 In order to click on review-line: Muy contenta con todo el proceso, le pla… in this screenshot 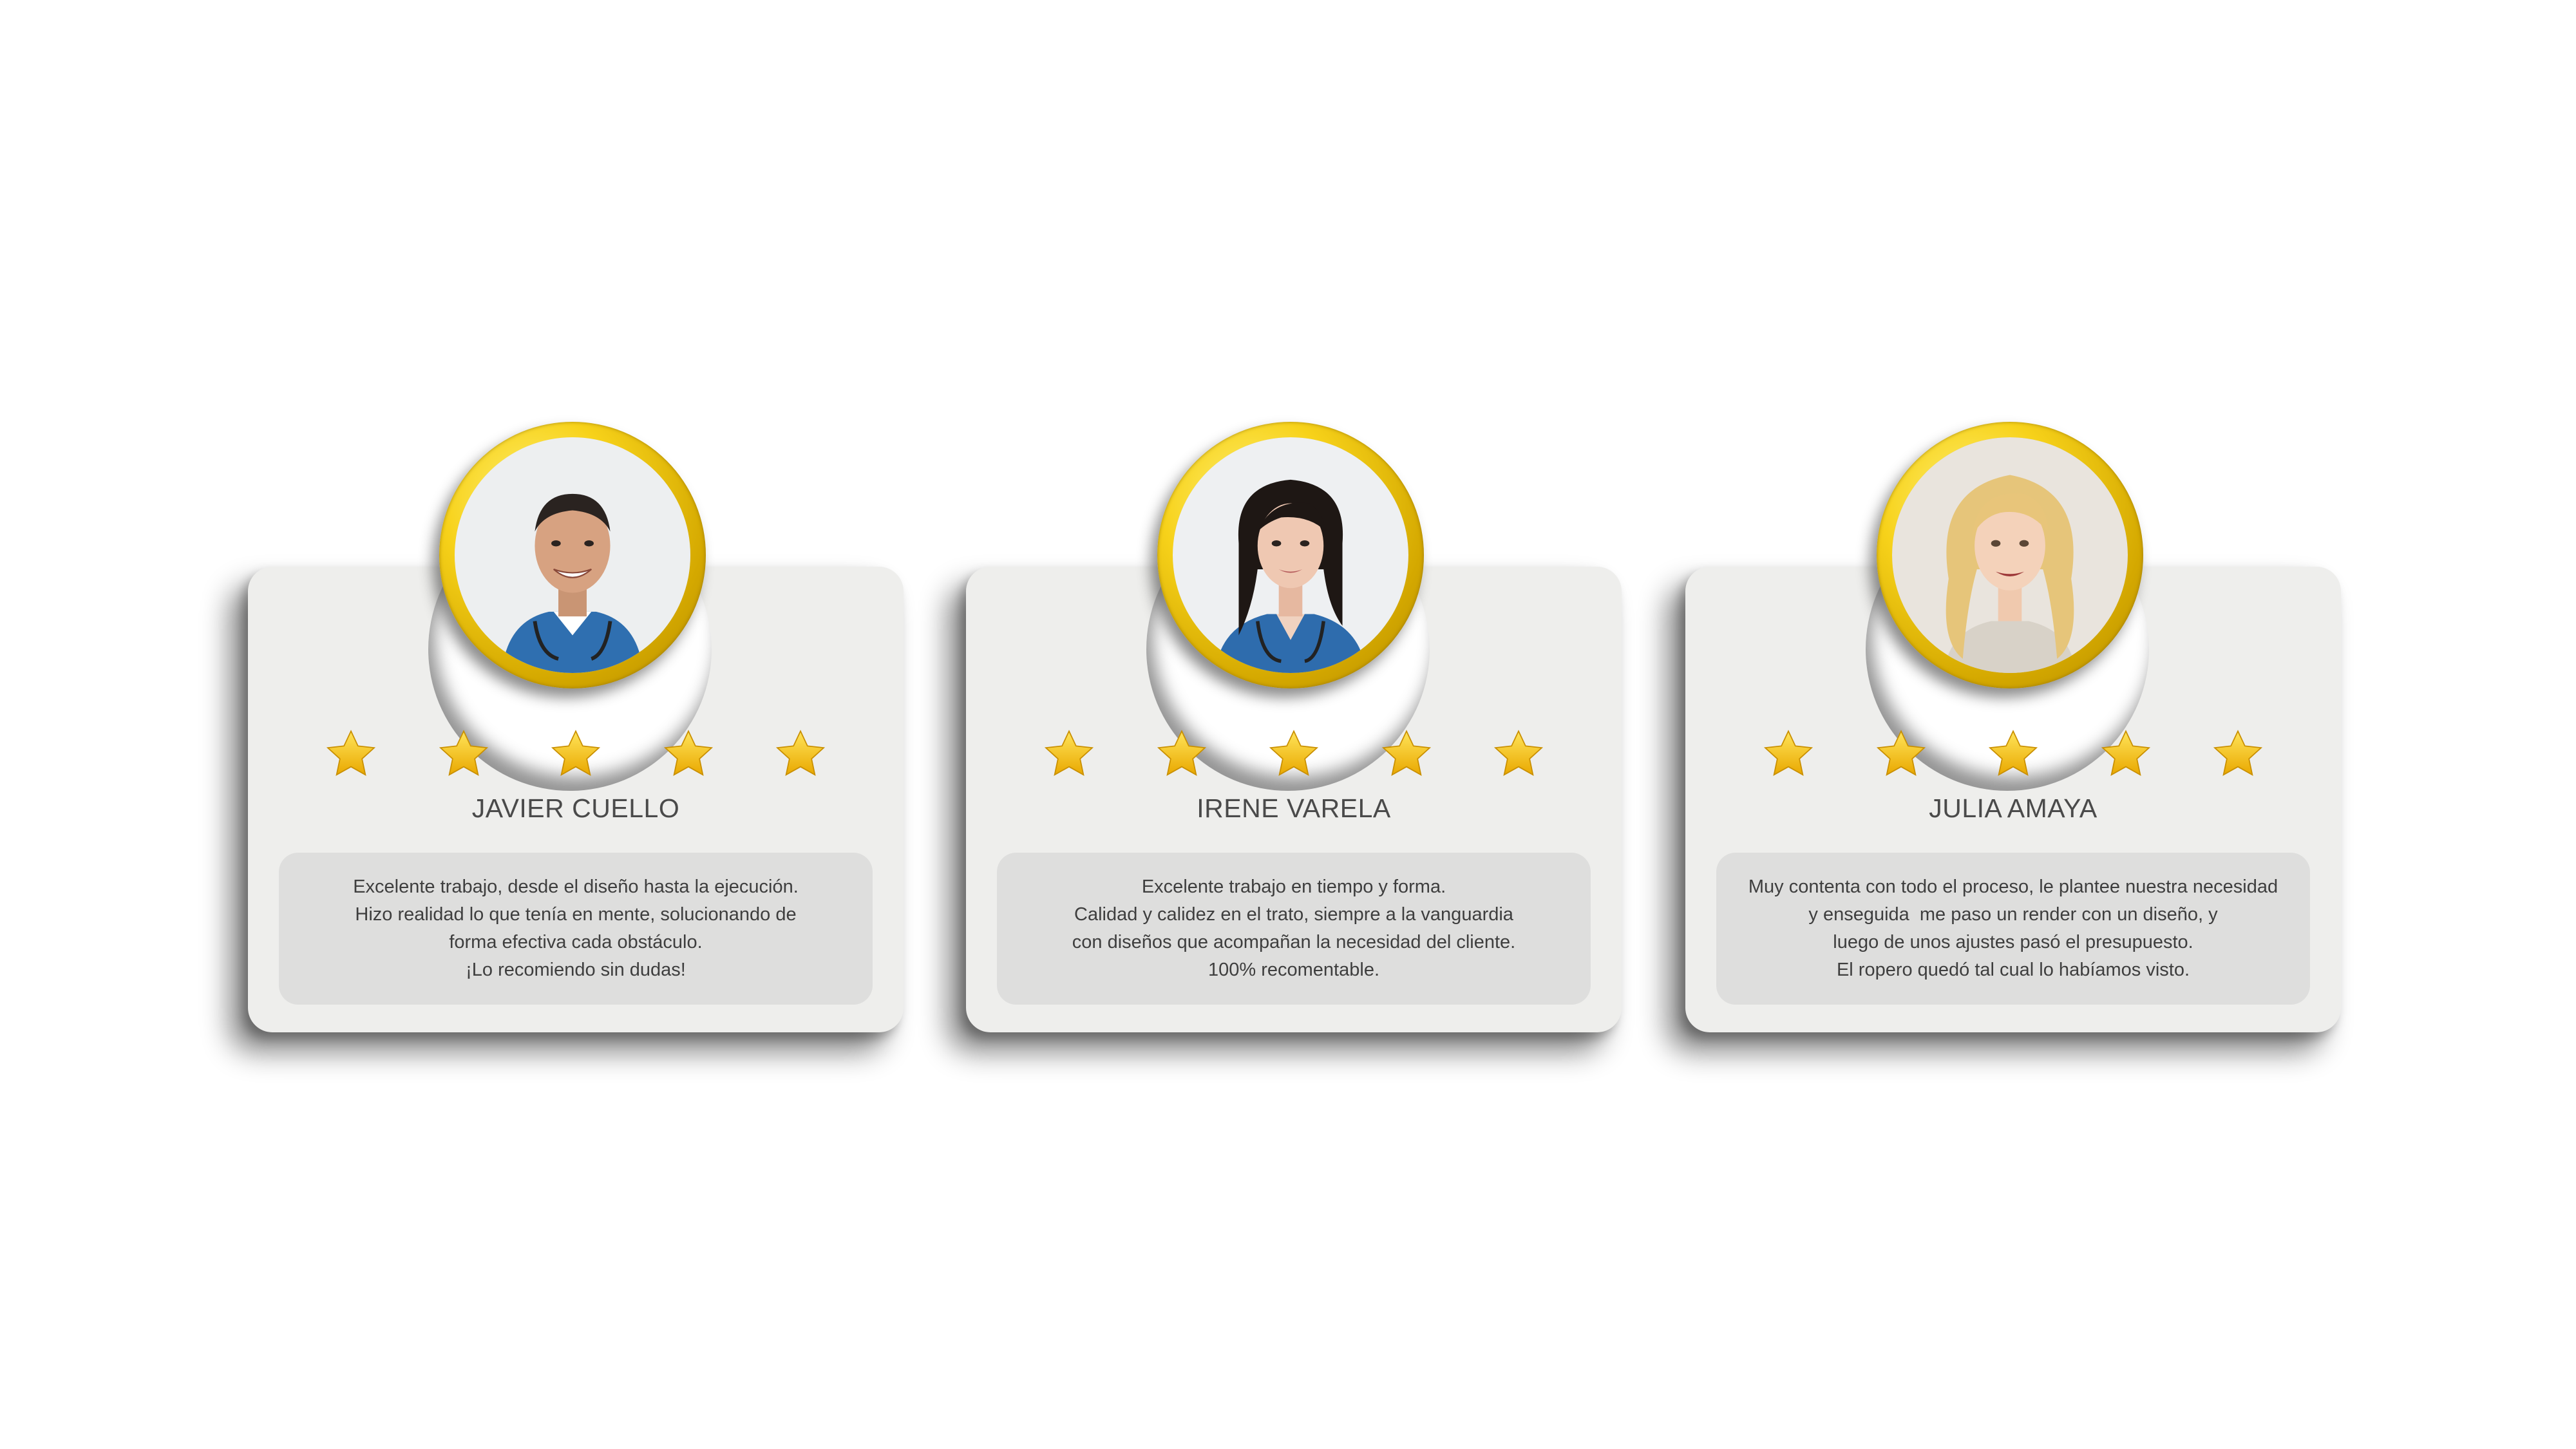, I will do `click(2013, 886)`.